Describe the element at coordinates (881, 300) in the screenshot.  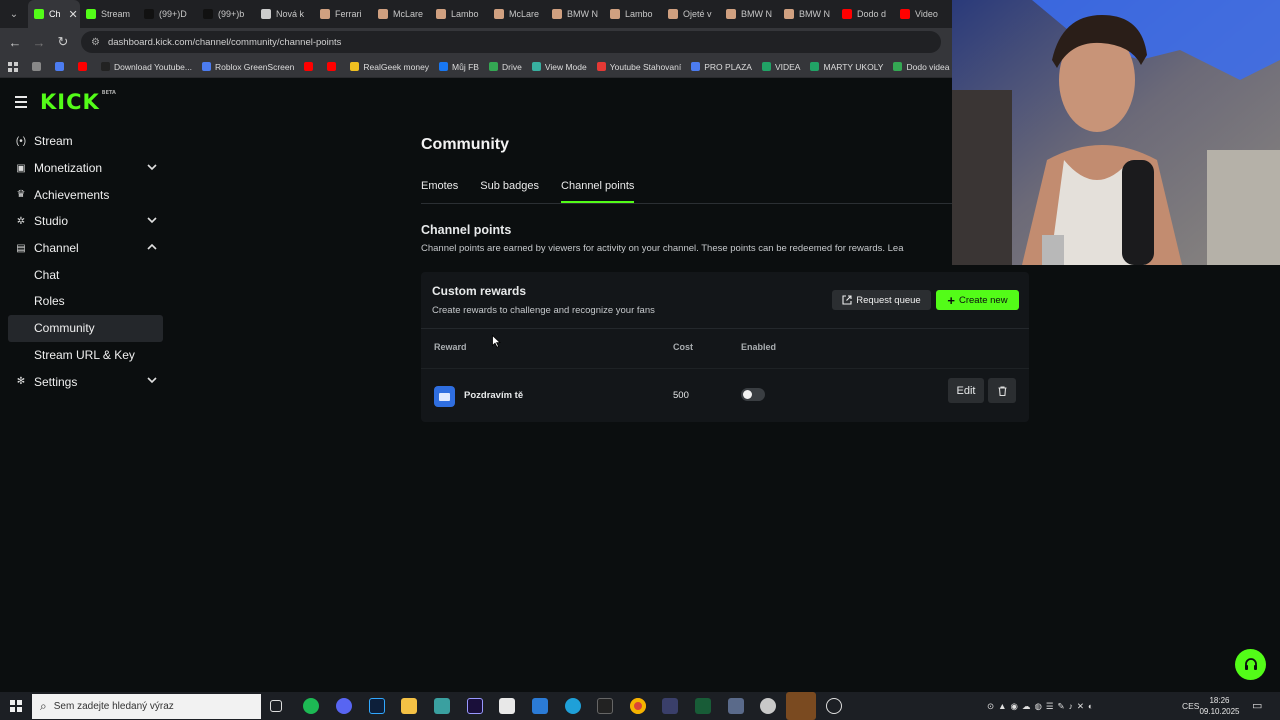
I see `request-queue-button: Request queue` at that location.